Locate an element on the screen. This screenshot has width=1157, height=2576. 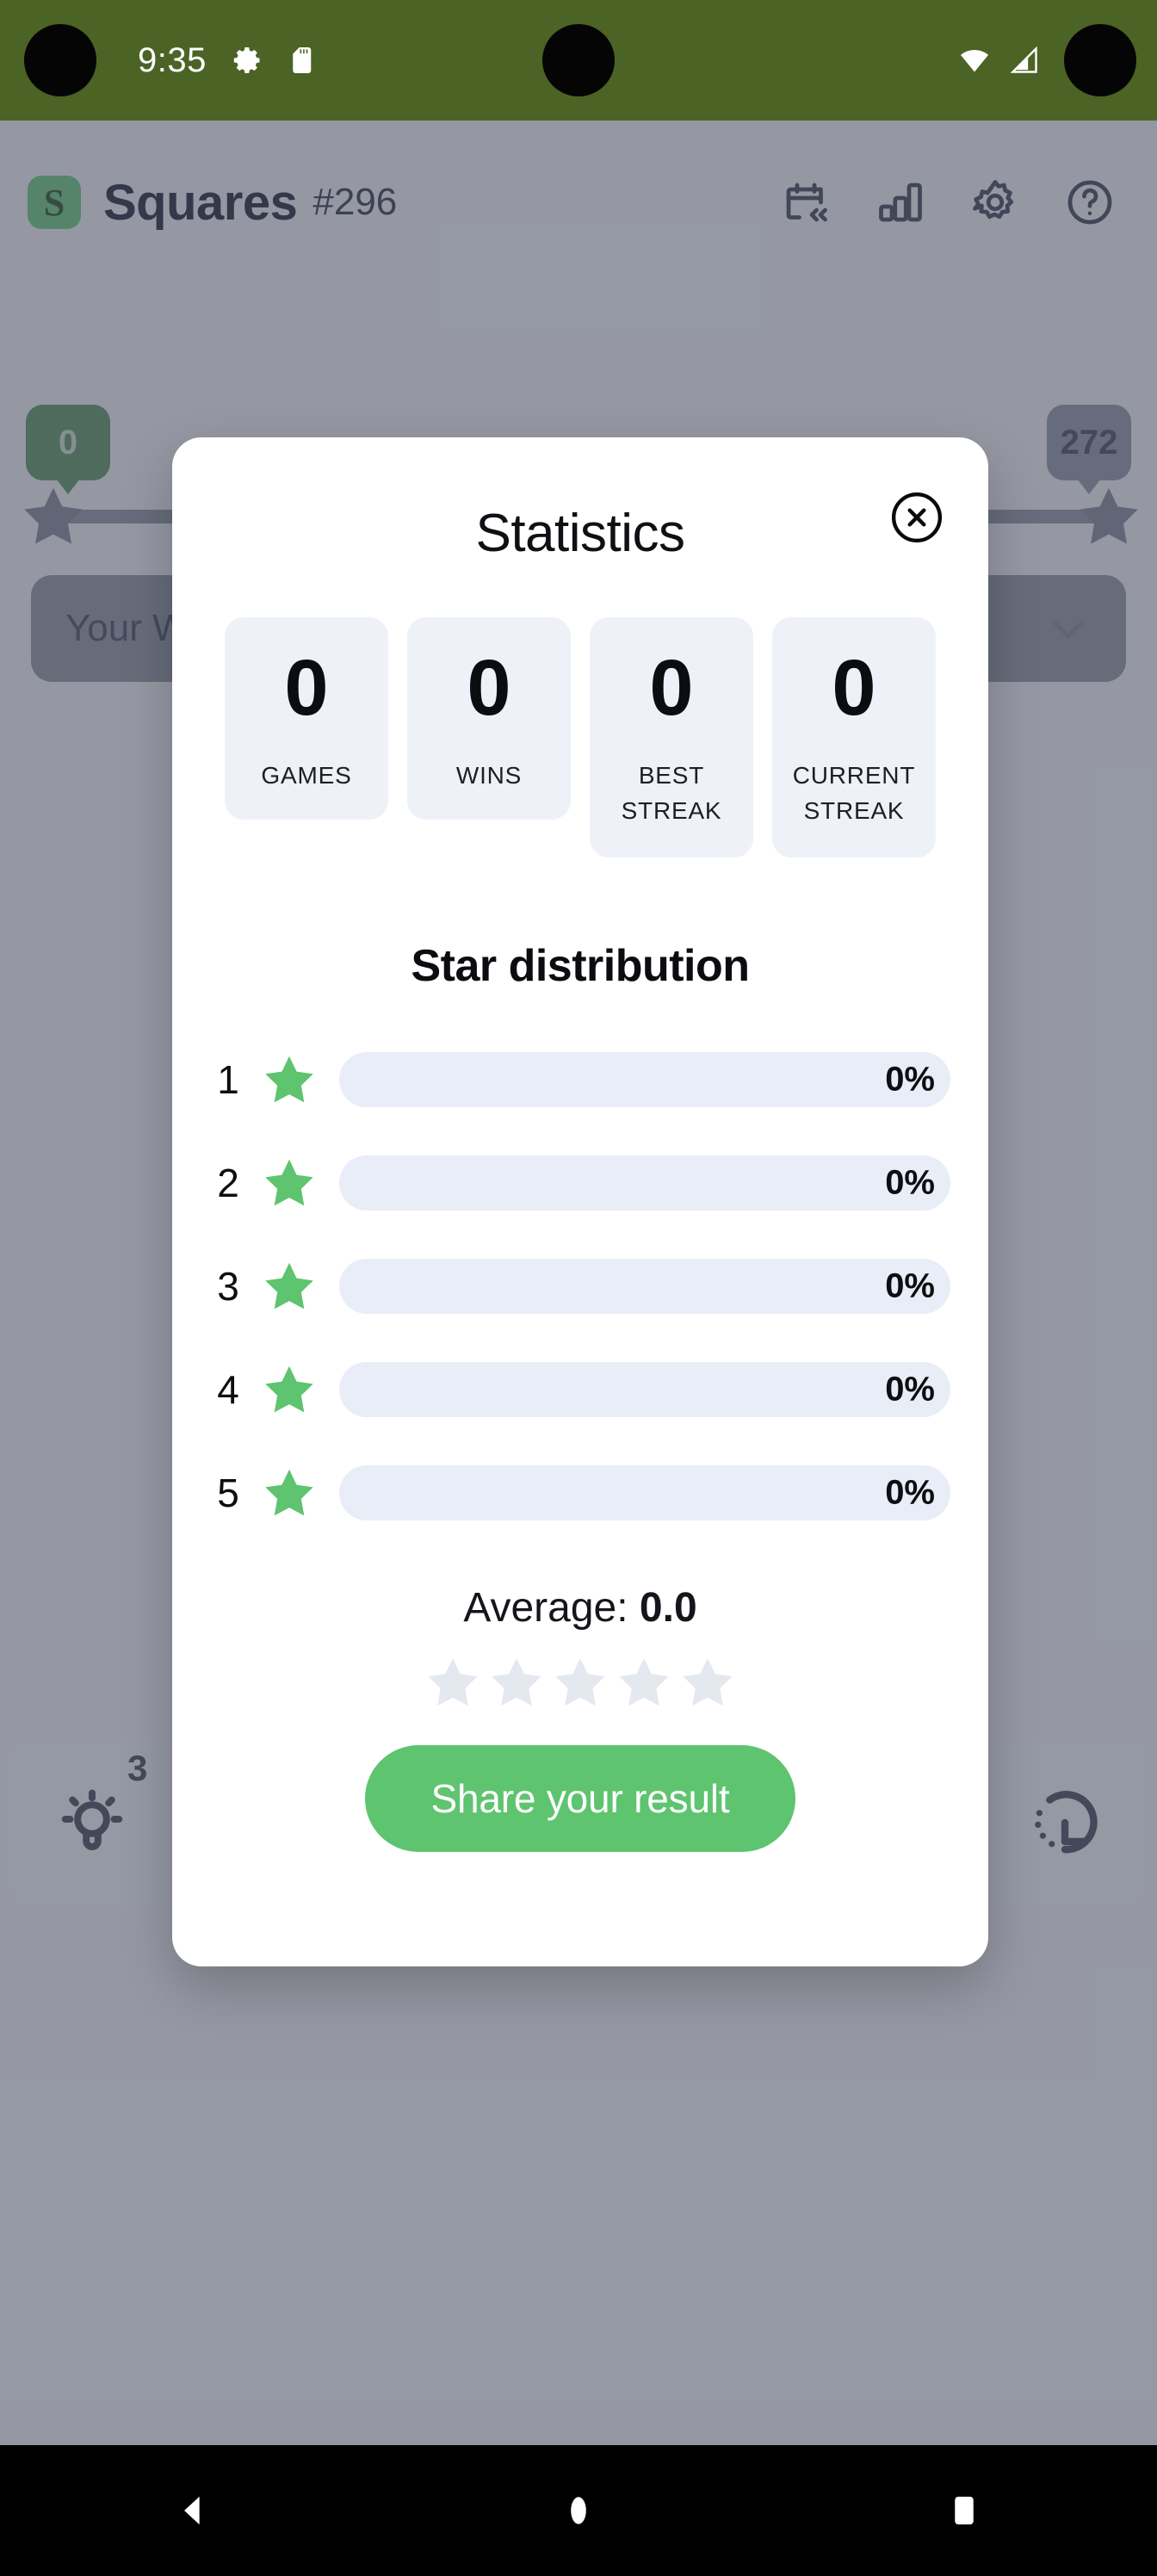
cellular-signal-icon is located at coordinates (1024, 61).